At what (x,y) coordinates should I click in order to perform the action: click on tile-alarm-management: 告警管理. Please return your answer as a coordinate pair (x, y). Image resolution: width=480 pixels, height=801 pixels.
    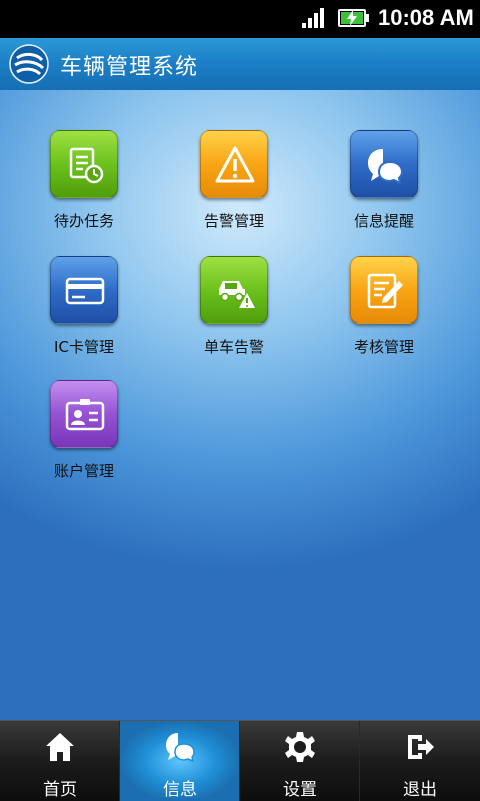
    Looking at the image, I should click on (234, 190).